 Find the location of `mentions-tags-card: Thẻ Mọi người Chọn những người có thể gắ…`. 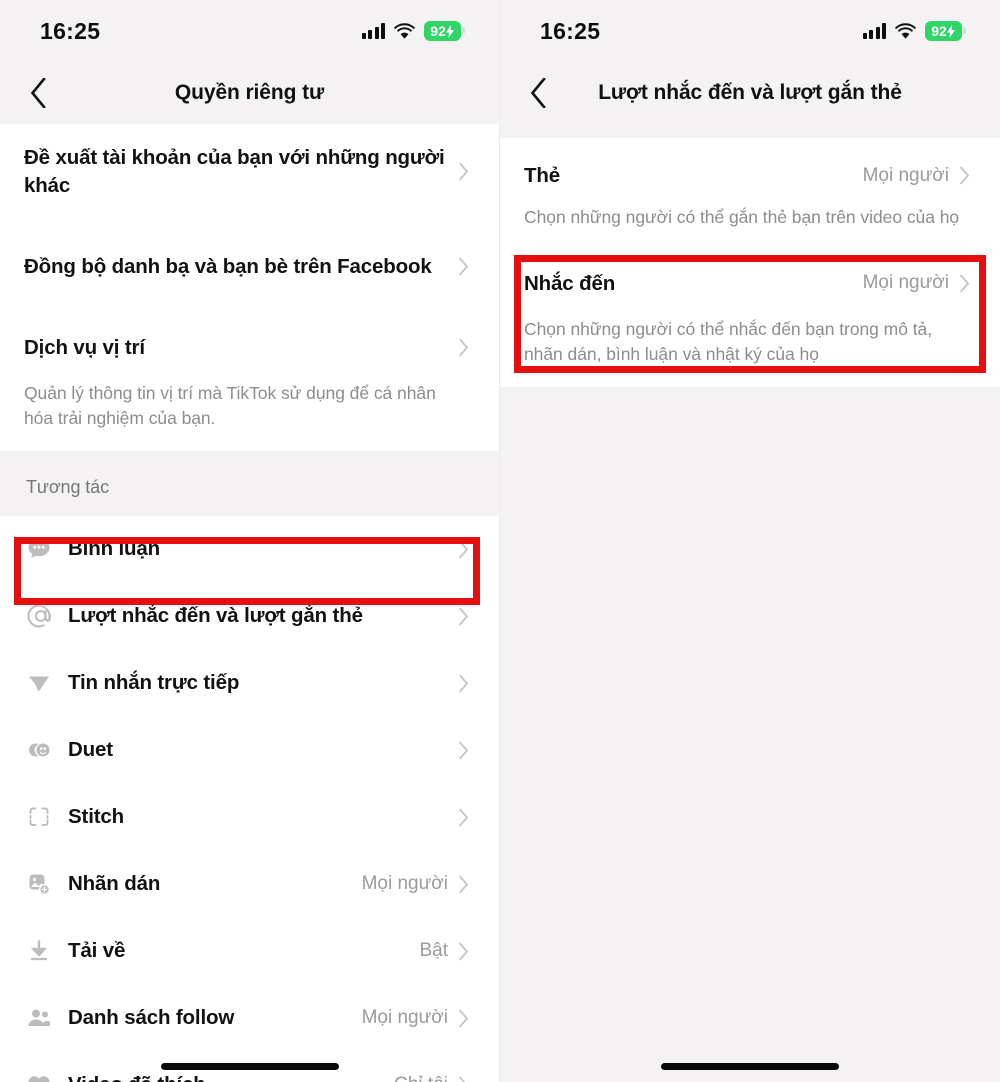

mentions-tags-card: Thẻ Mọi người Chọn những người có thể gắ… is located at coordinates (750, 262).